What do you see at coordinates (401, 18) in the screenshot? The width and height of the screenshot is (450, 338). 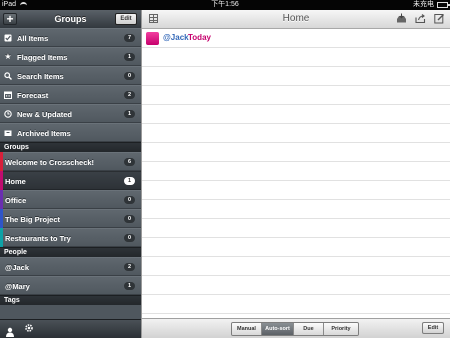 I see `inbox-tray-icon` at bounding box center [401, 18].